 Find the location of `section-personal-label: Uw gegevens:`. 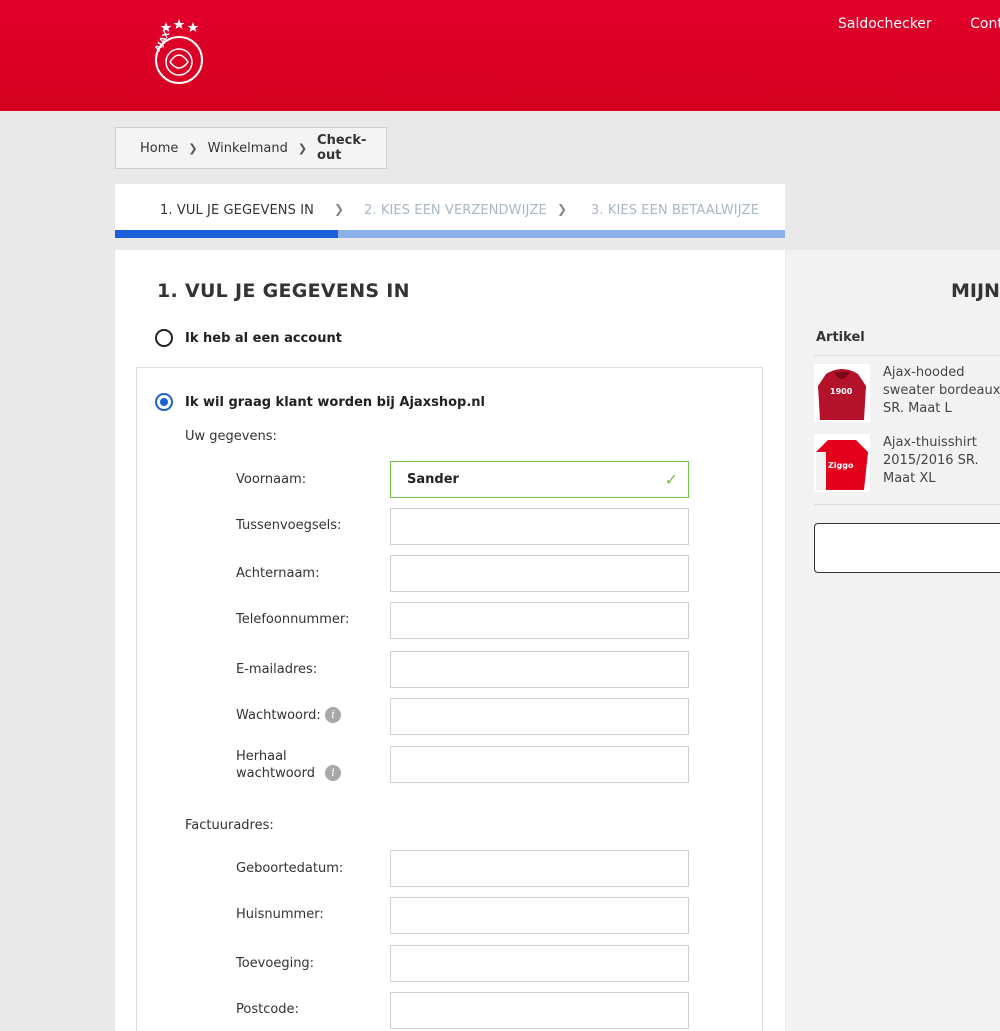

section-personal-label: Uw gegevens: is located at coordinates (231, 436).